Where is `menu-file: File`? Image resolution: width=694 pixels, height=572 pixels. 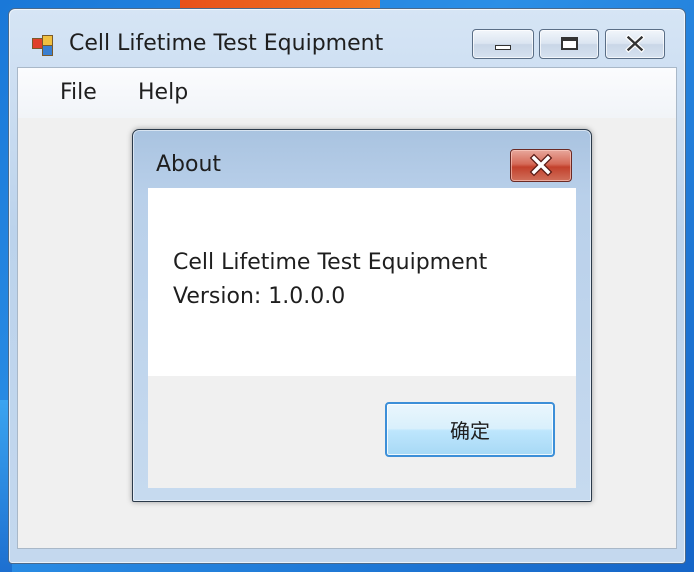
menu-file: File is located at coordinates (78, 92).